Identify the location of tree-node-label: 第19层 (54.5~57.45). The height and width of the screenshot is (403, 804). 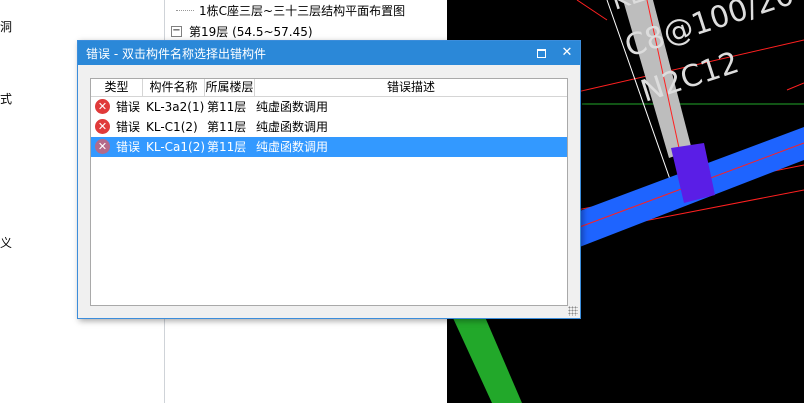
(251, 32).